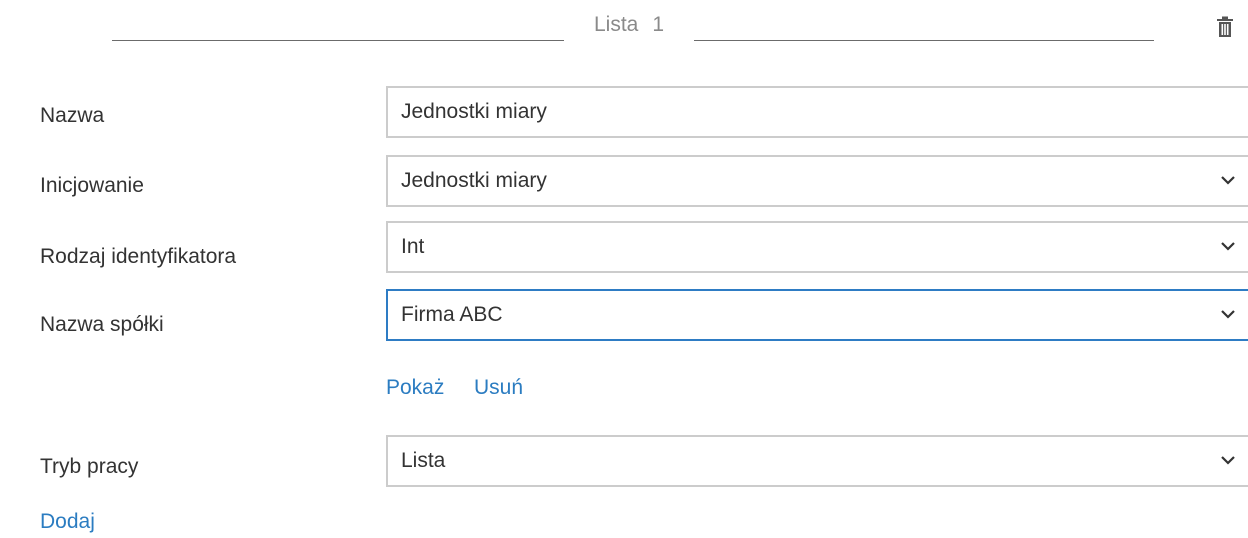 The width and height of the screenshot is (1248, 538). What do you see at coordinates (924, 40) in the screenshot?
I see `header-divider-right` at bounding box center [924, 40].